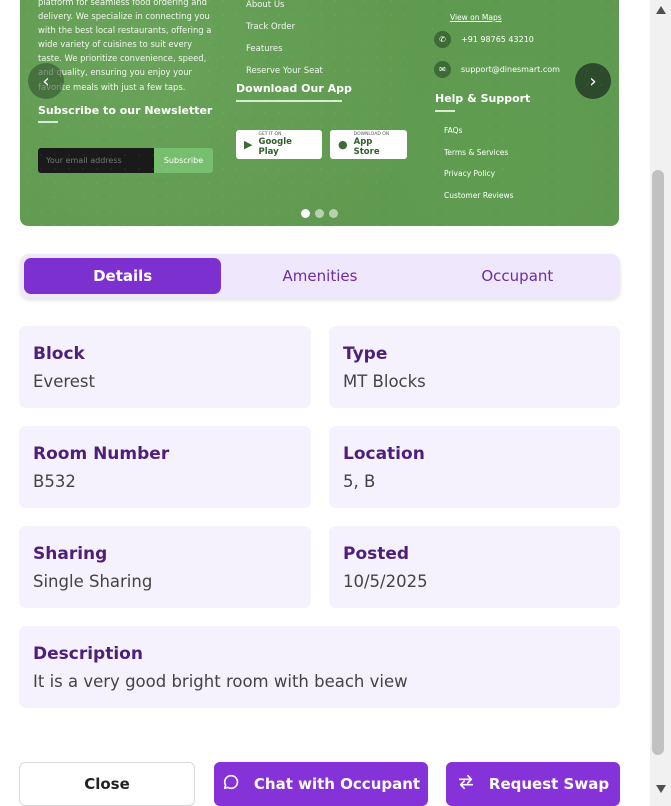  Describe the element at coordinates (294, 88) in the screenshot. I see `download-title: Download Our App` at that location.